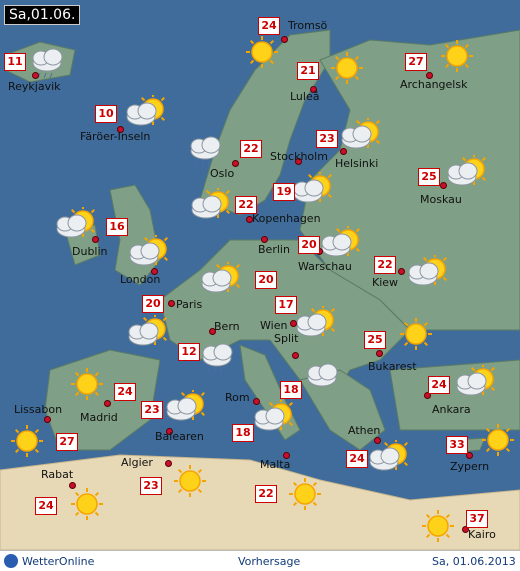 Image resolution: width=520 pixels, height=571 pixels. I want to click on city-label-dublin: Dublin, so click(90, 251).